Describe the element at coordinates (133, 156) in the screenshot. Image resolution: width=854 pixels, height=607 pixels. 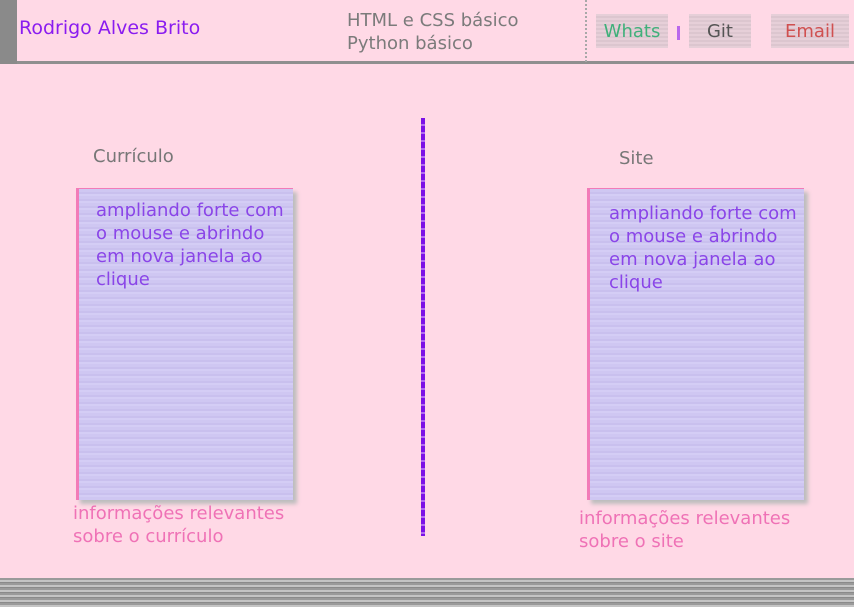
I see `curriculo-title: Currículo` at that location.